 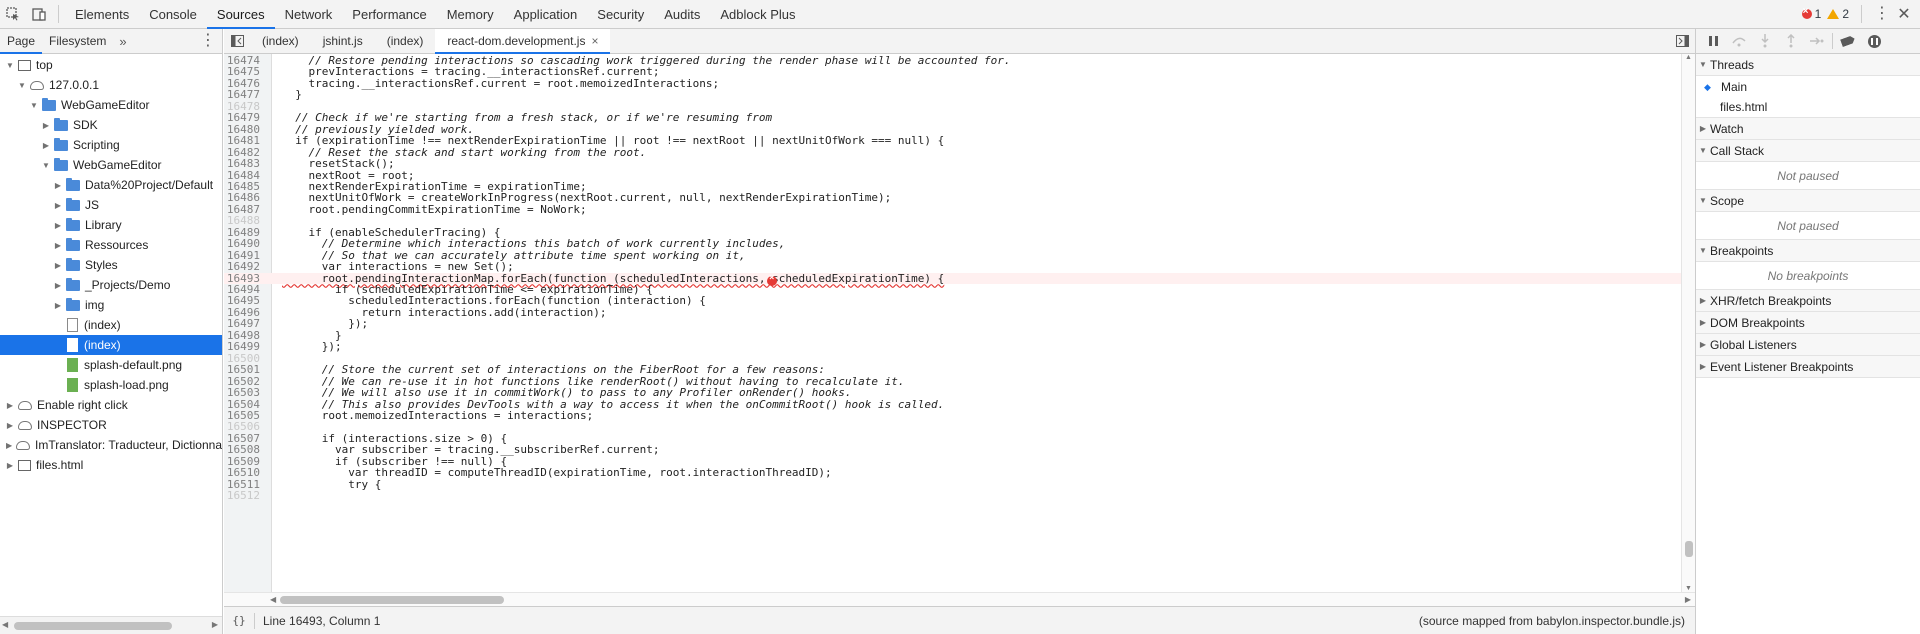 I want to click on line-number: 16512, so click(x=245, y=496).